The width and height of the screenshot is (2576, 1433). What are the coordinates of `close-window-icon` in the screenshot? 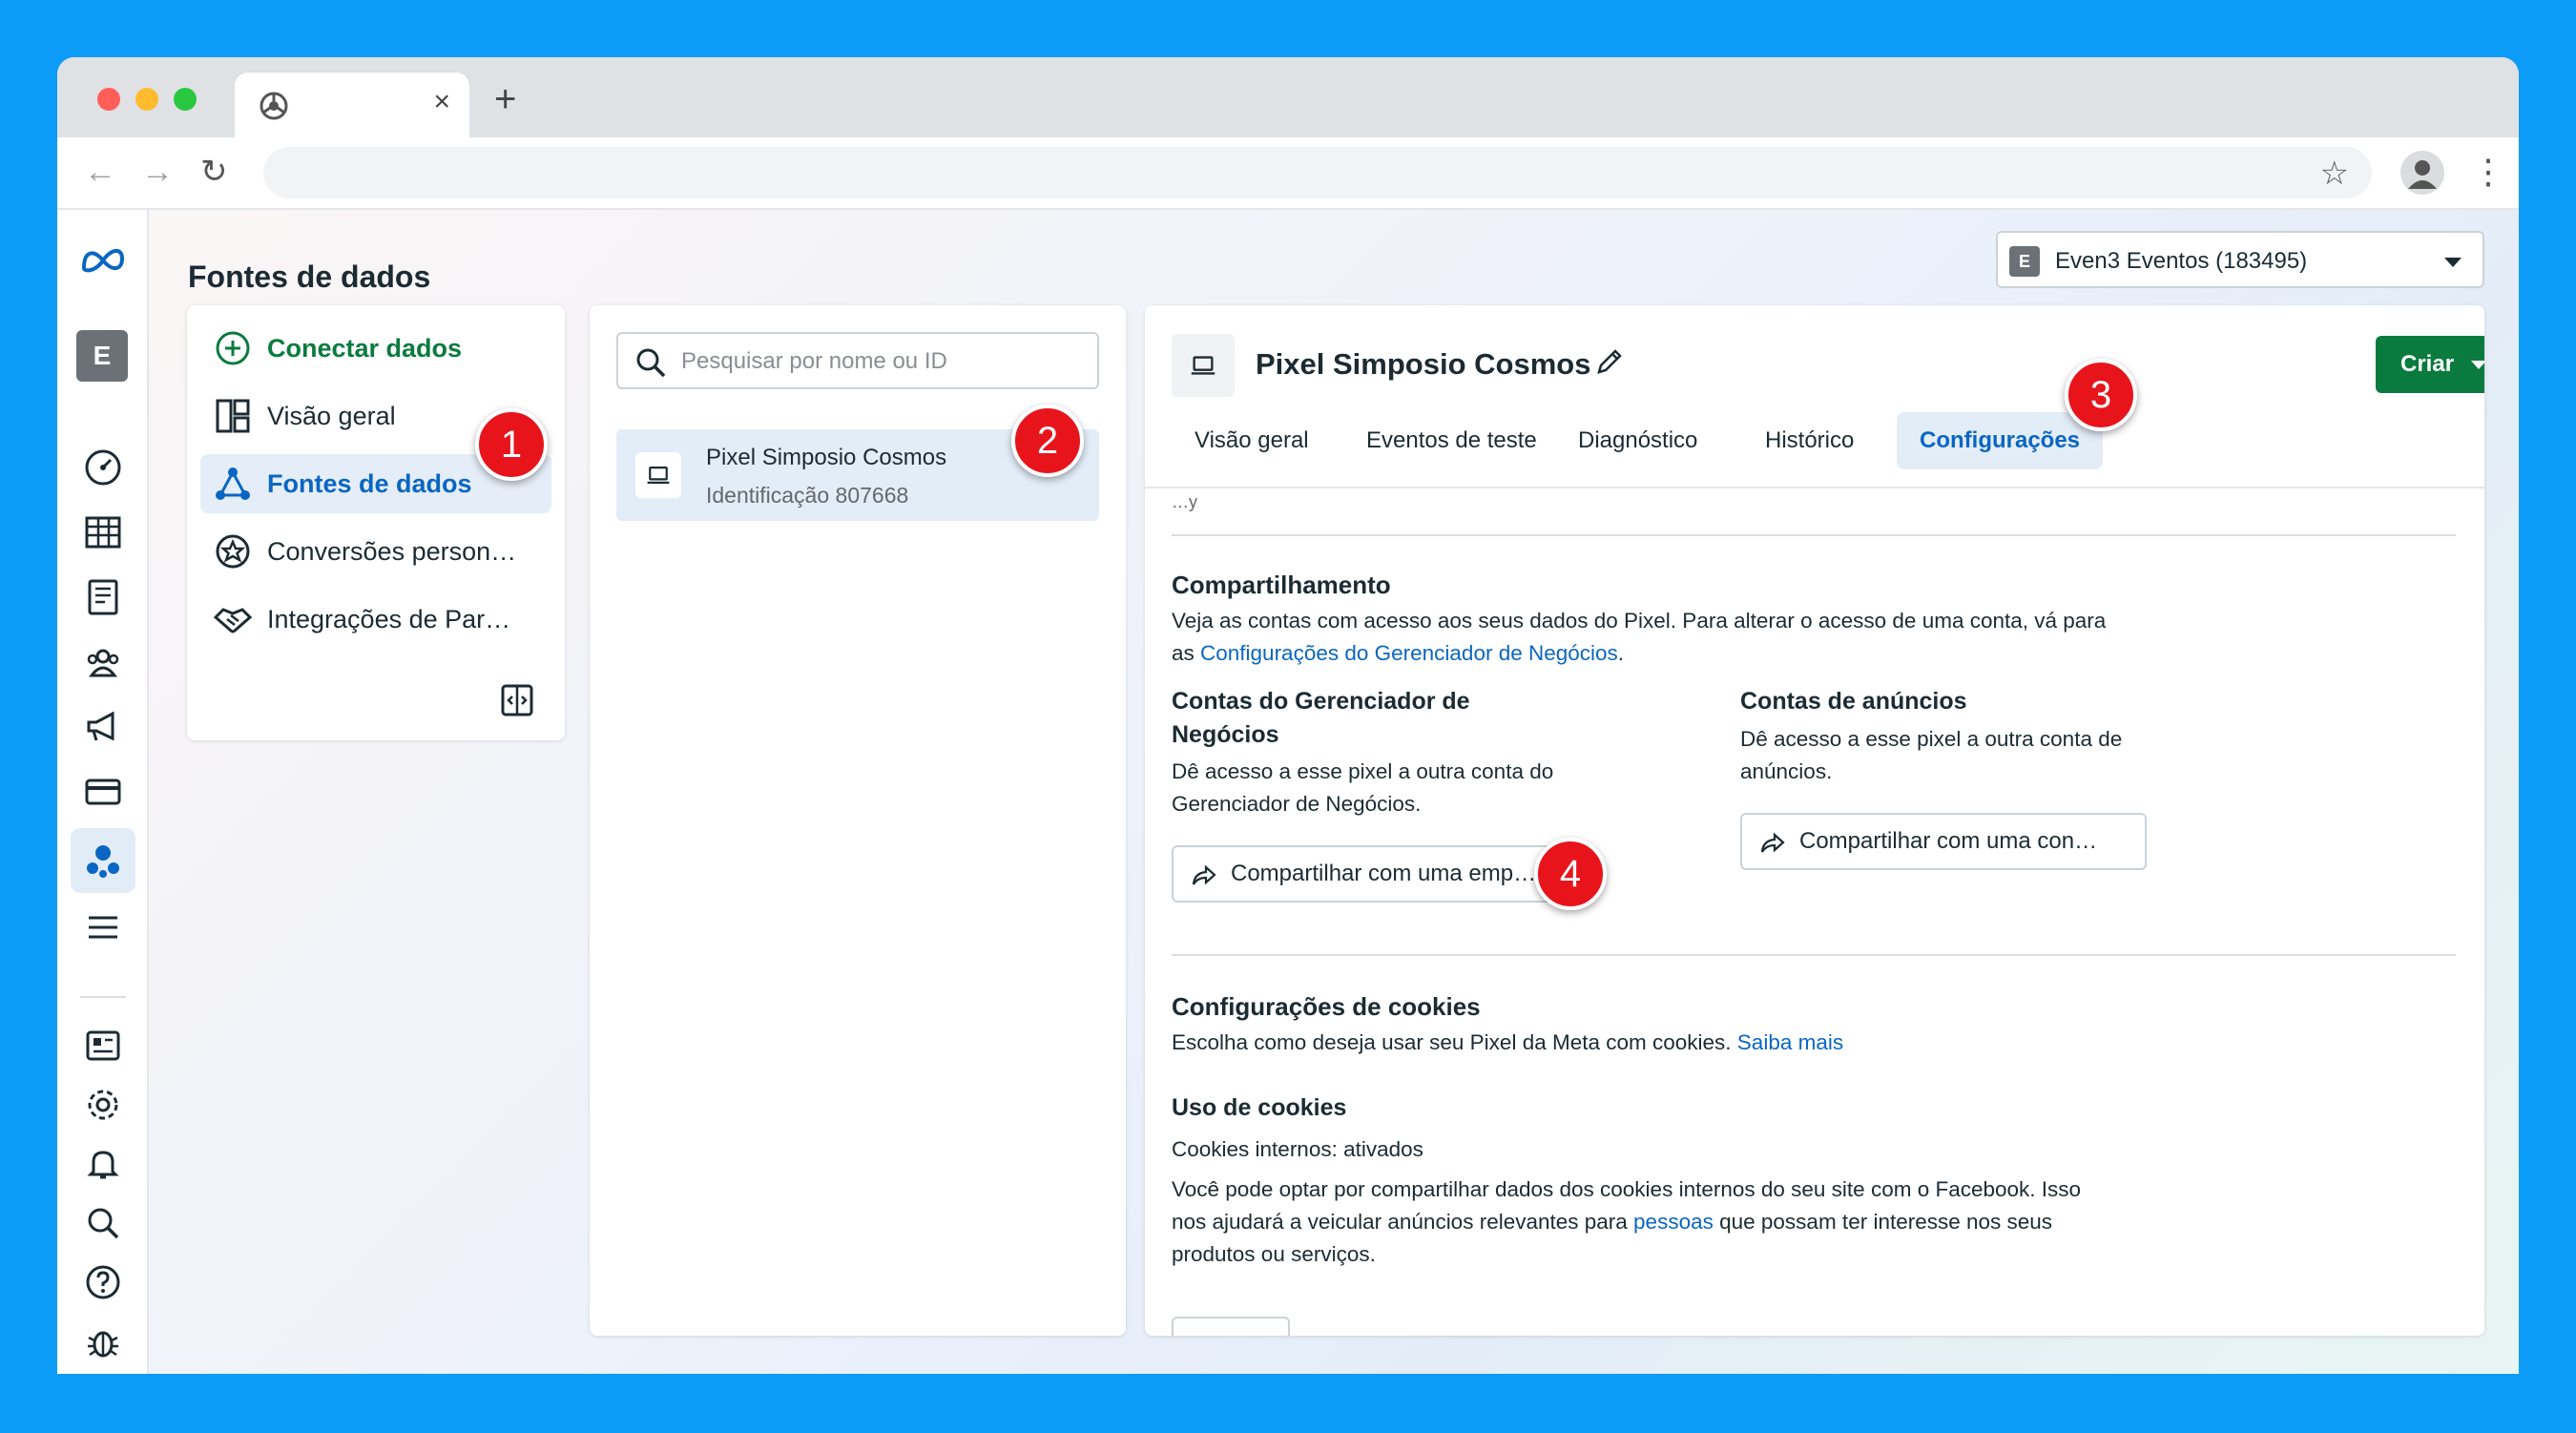 It's located at (108, 99).